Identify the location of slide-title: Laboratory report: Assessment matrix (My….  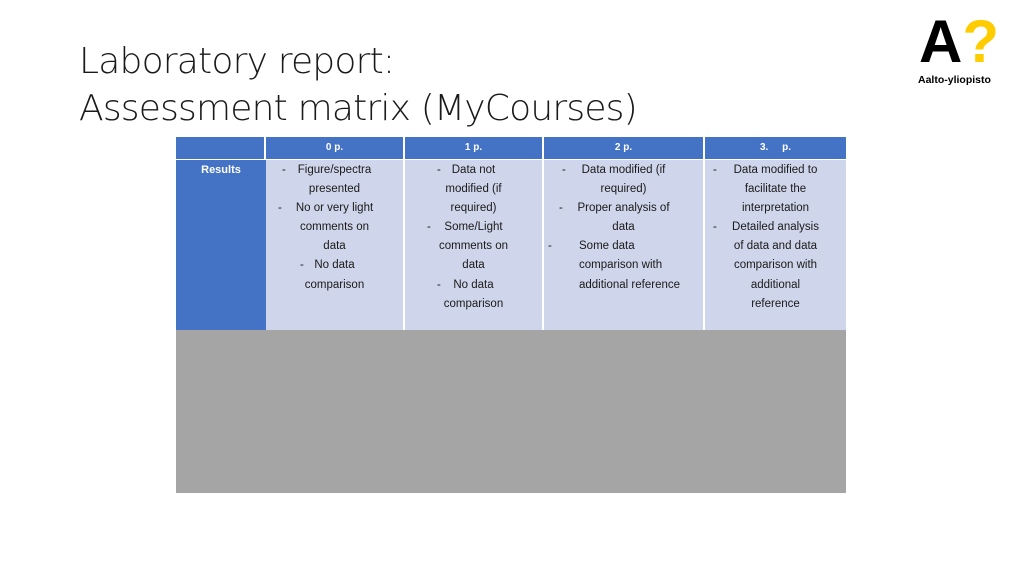
(358, 85).